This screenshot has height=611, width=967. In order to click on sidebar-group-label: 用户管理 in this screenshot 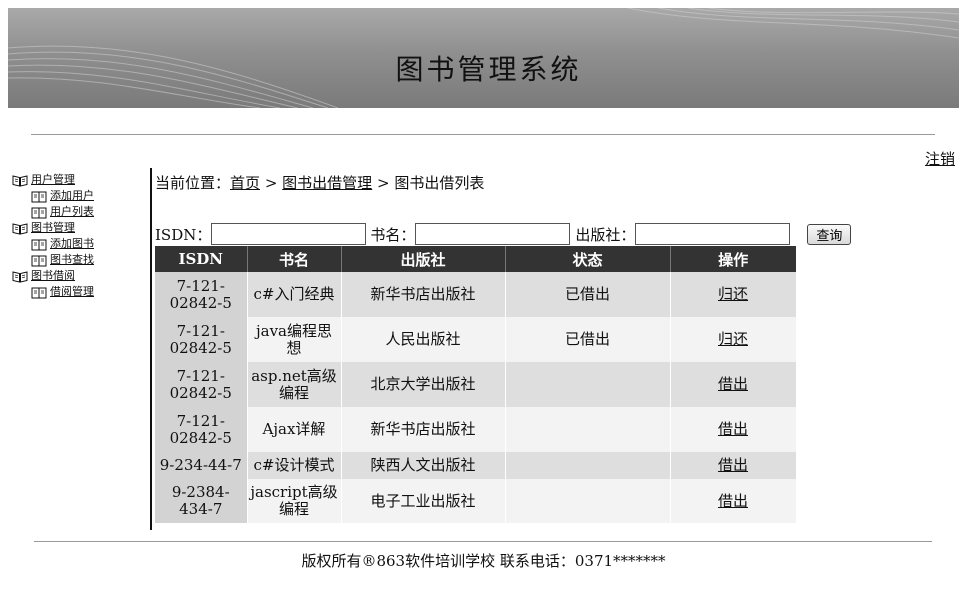, I will do `click(53, 179)`.